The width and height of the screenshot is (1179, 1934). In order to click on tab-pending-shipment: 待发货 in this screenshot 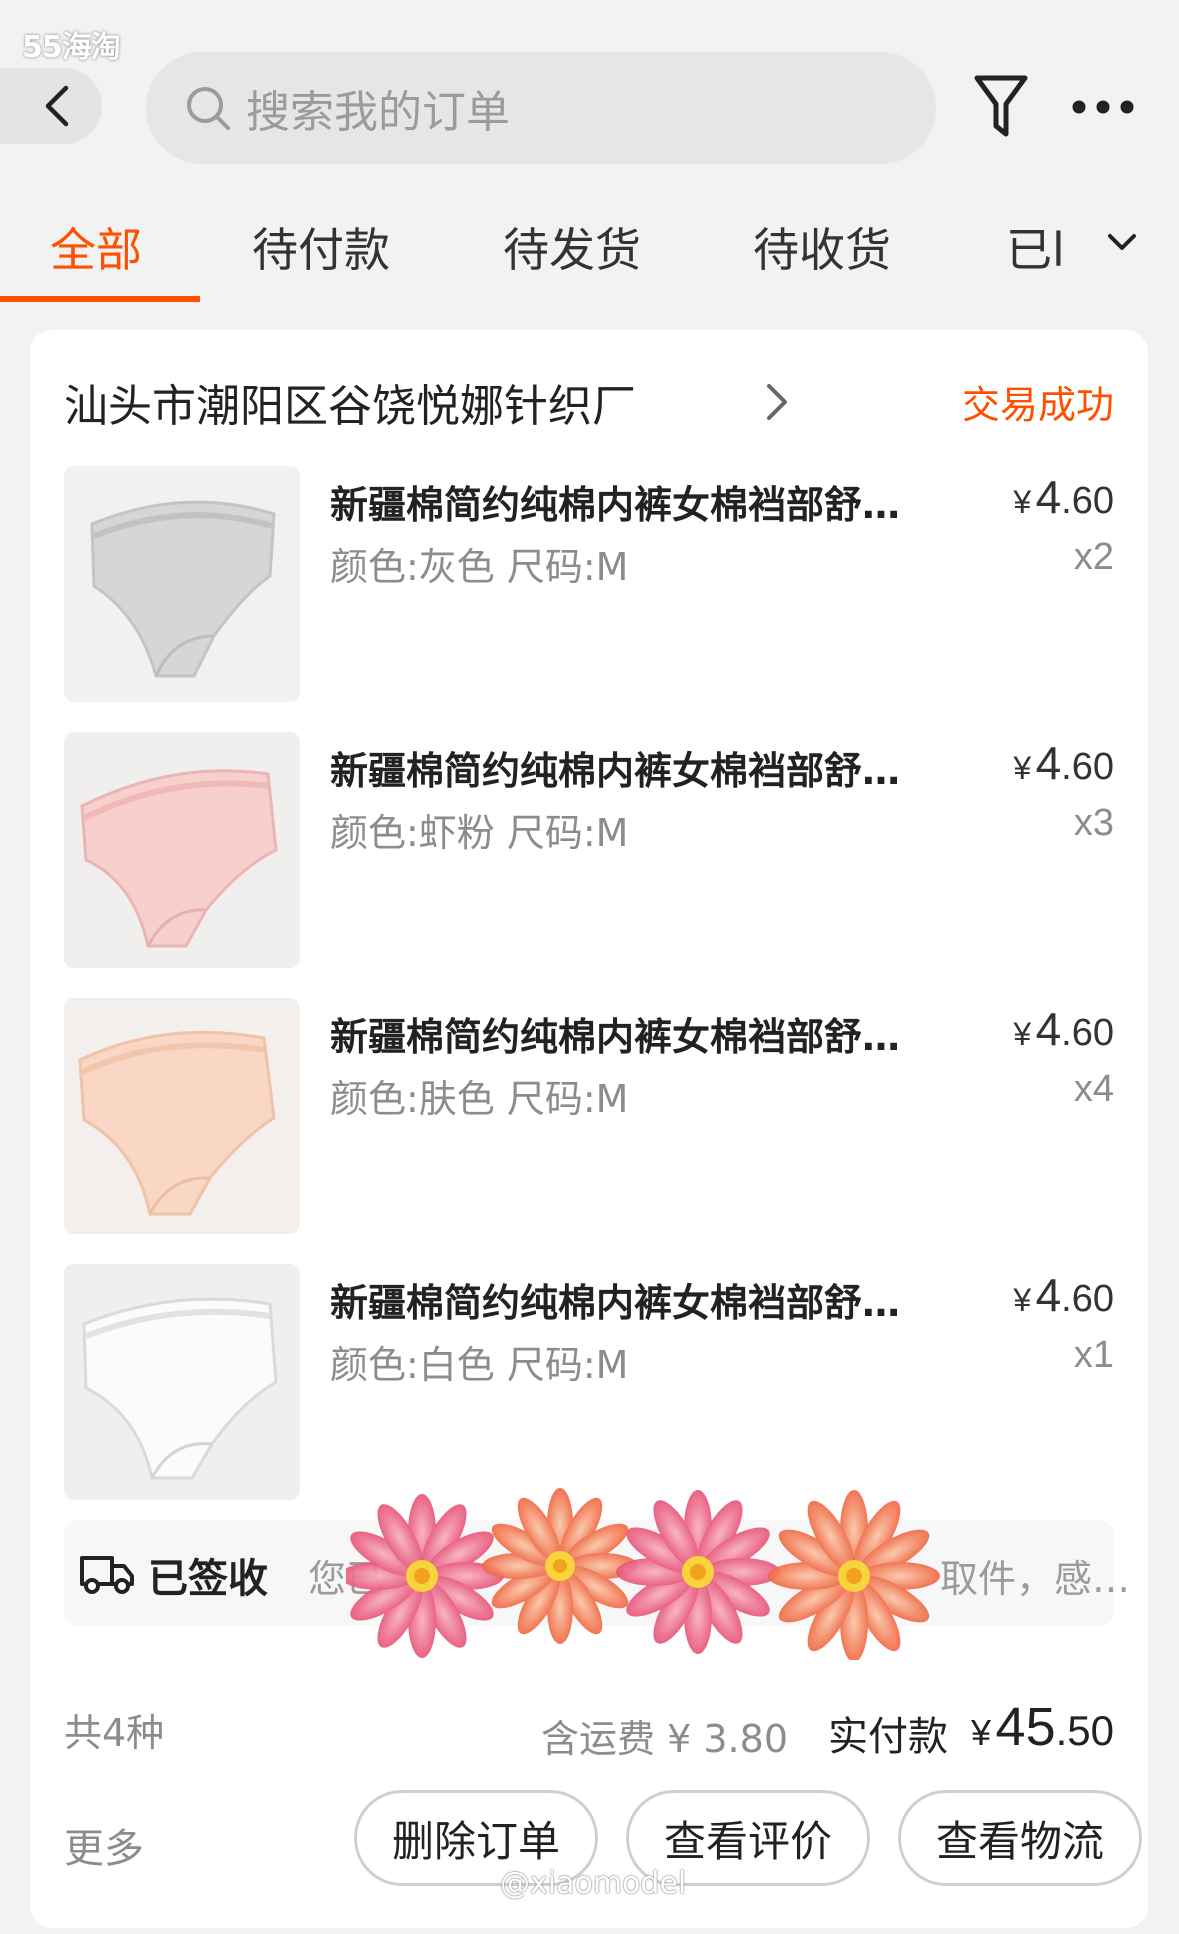, I will do `click(572, 247)`.